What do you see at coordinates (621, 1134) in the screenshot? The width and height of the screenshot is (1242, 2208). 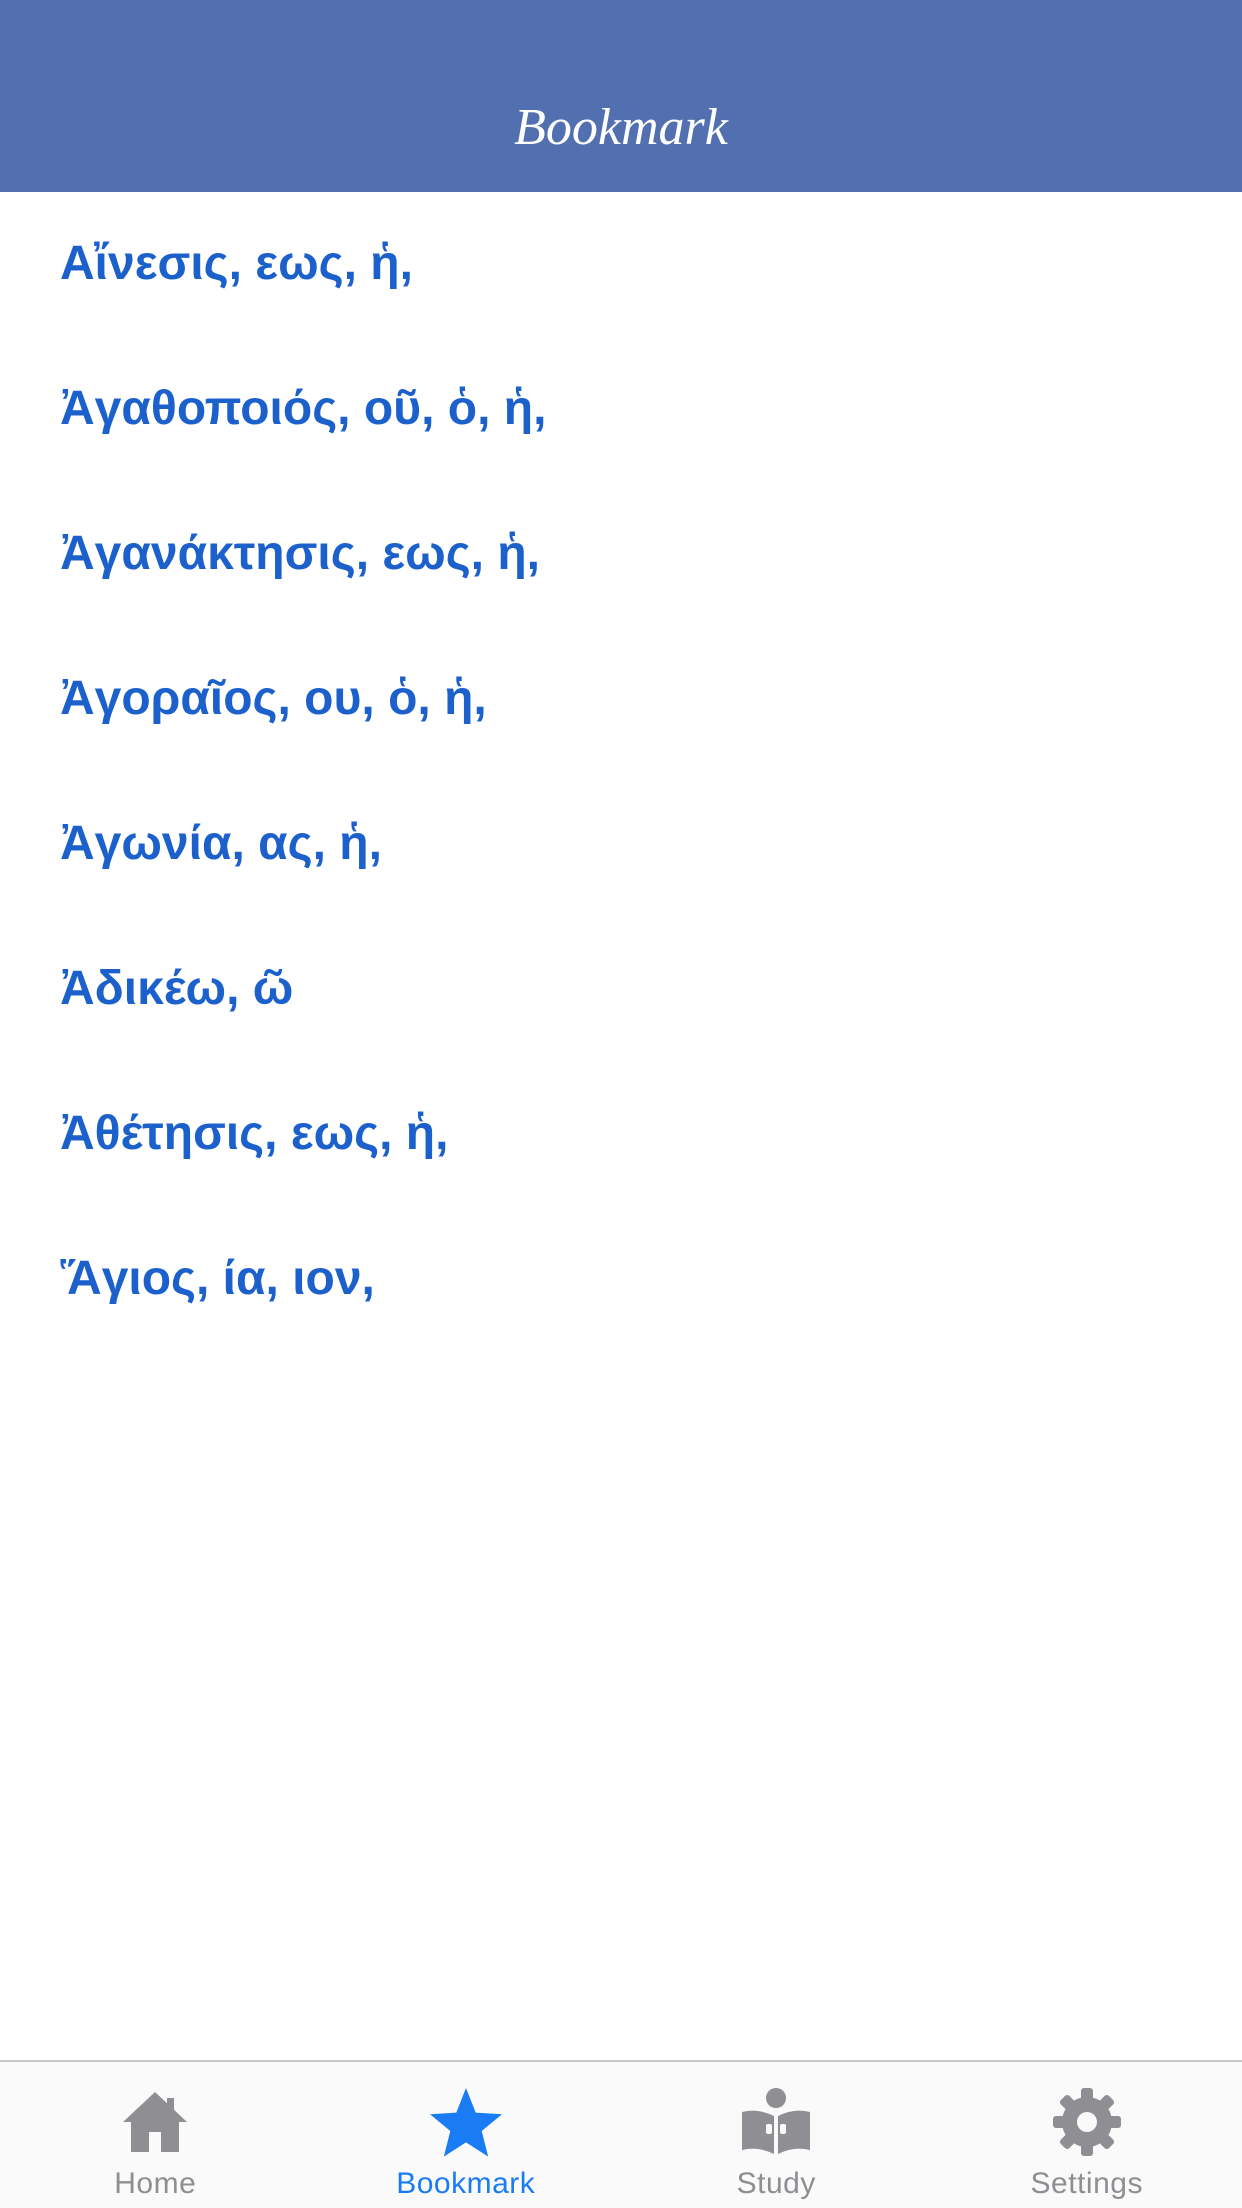 I see `list-item: Ἀθέτησις, εως, ἡ,` at bounding box center [621, 1134].